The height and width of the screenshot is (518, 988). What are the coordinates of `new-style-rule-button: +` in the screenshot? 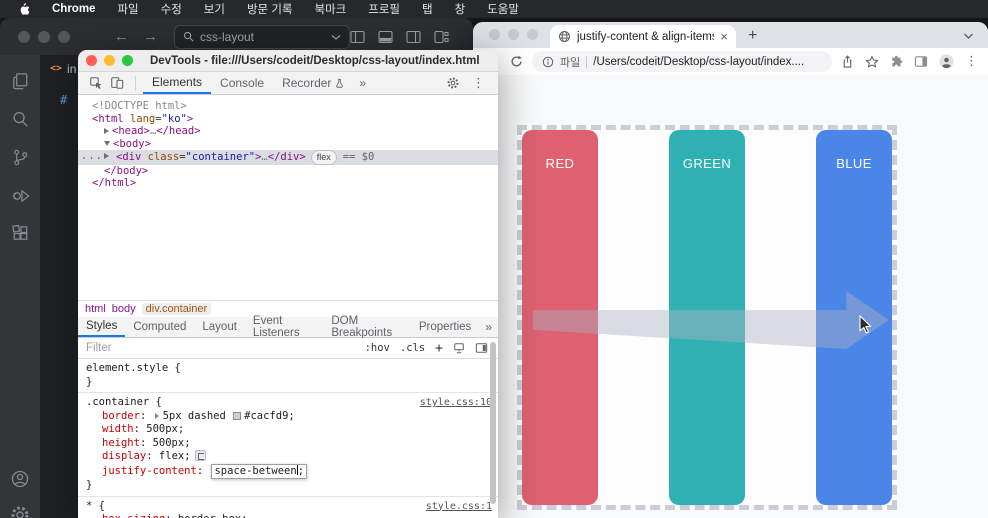 It's located at (439, 348).